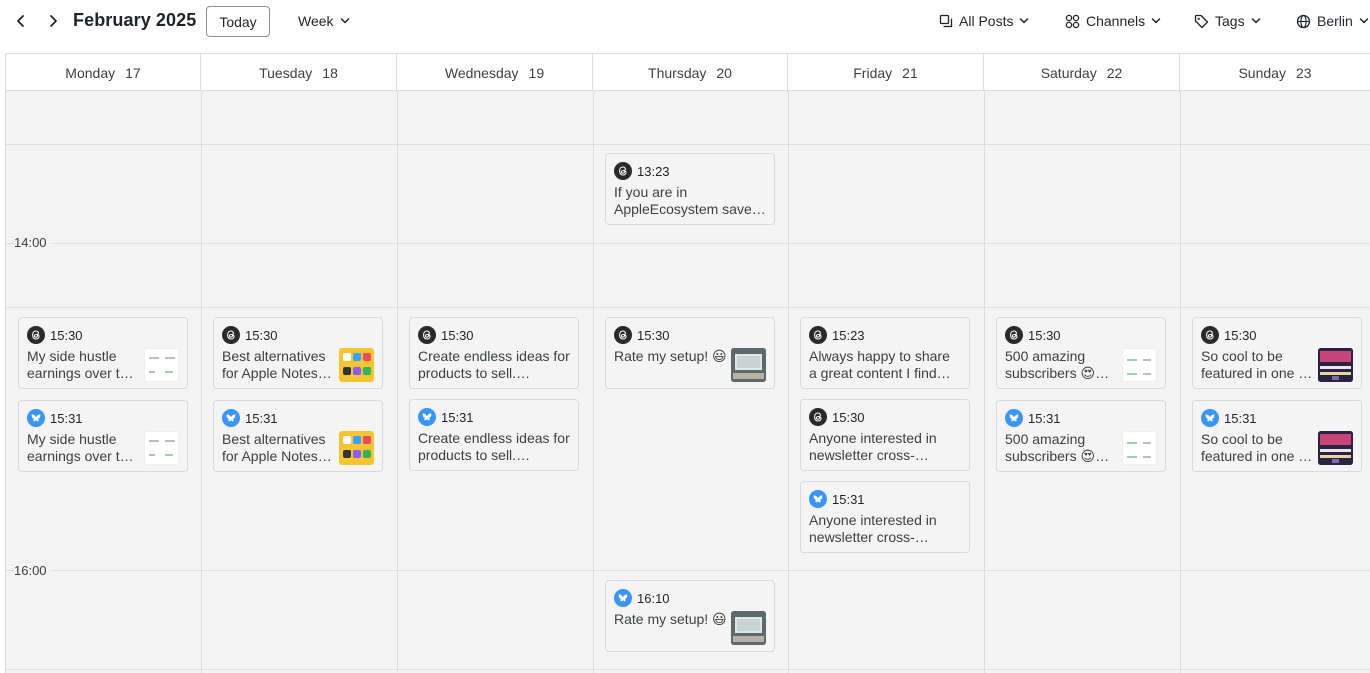 The width and height of the screenshot is (1370, 673). What do you see at coordinates (238, 21) in the screenshot?
I see `today-button: Today` at bounding box center [238, 21].